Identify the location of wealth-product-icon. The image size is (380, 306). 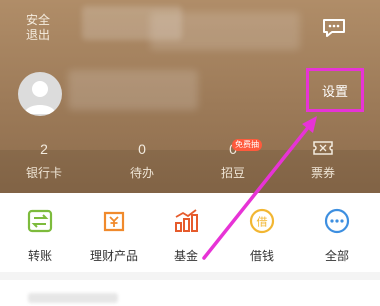
(114, 221).